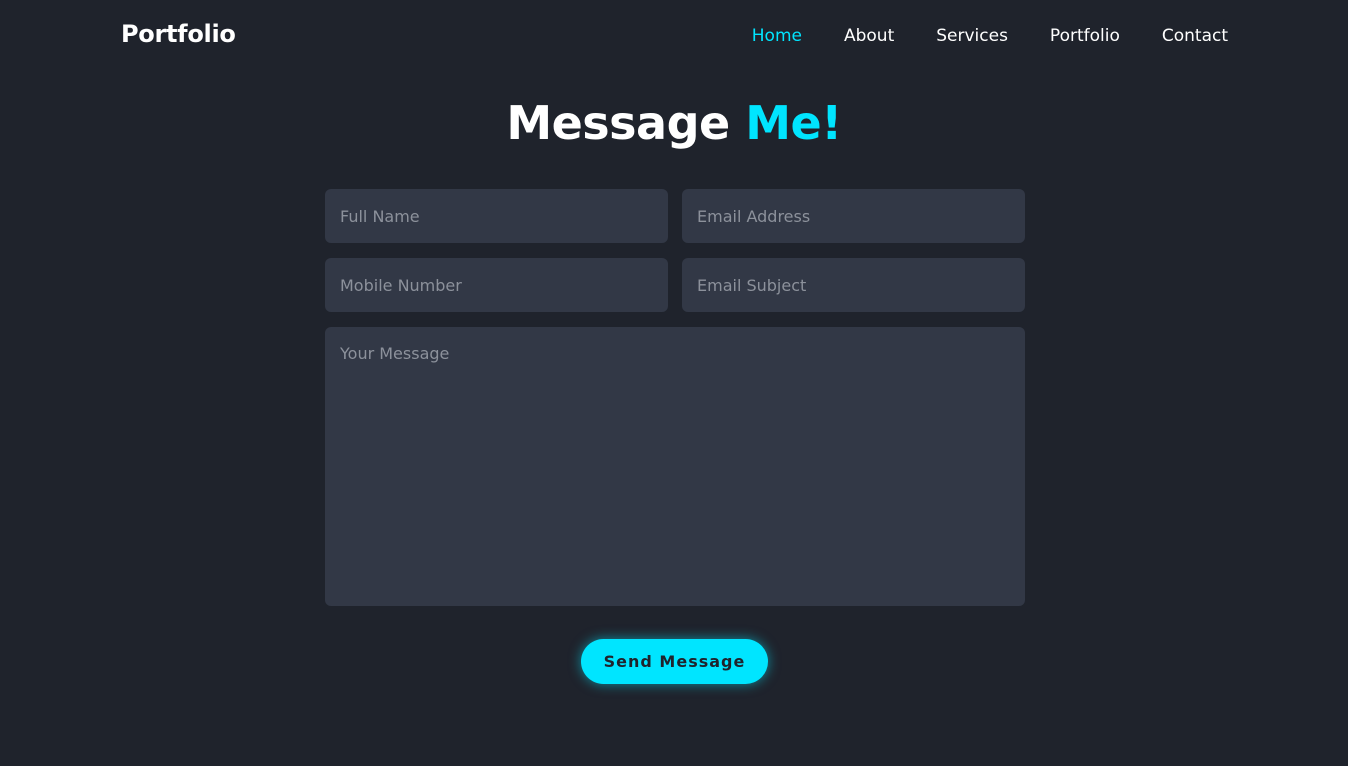 The image size is (1348, 766). I want to click on nav-link-home: Home, so click(777, 36).